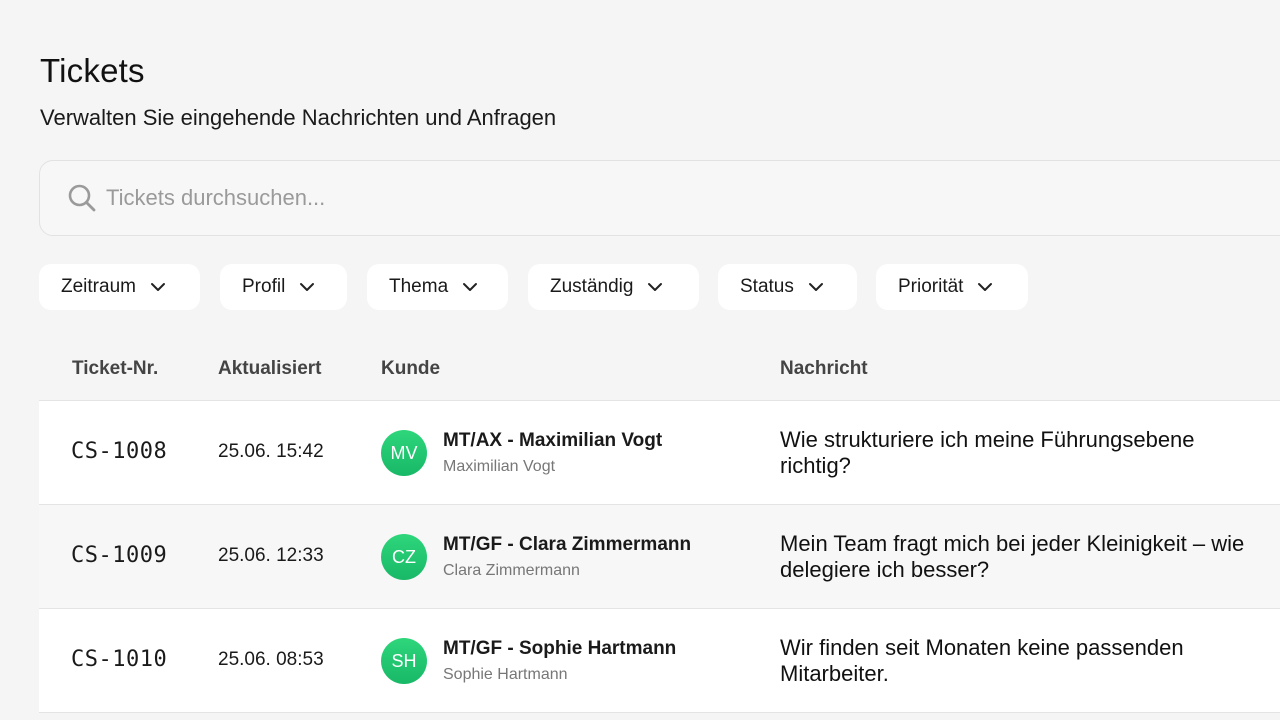 This screenshot has width=1280, height=720. I want to click on ticket-updated: 25.06. 08:53, so click(271, 659).